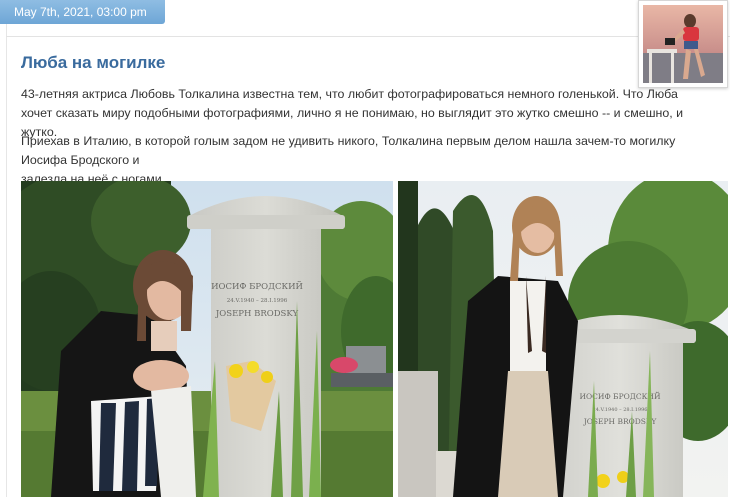 The width and height of the screenshot is (730, 497). Describe the element at coordinates (93, 63) in the screenshot. I see `post-title: Люба на могилке` at that location.